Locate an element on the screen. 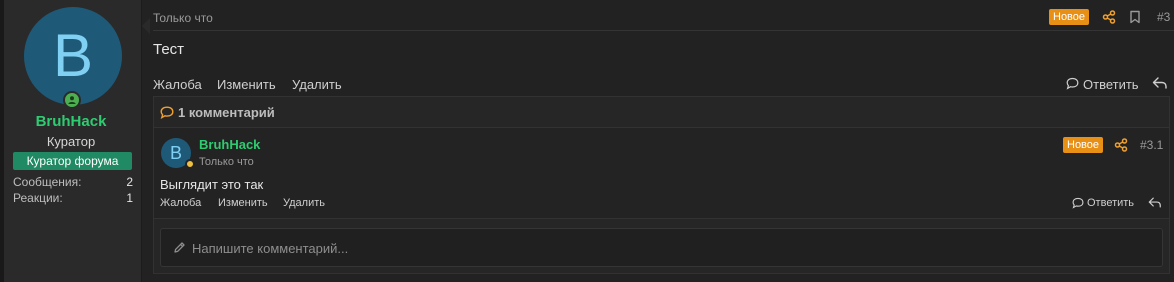 The width and height of the screenshot is (1174, 282). comment-time: Только что is located at coordinates (226, 162).